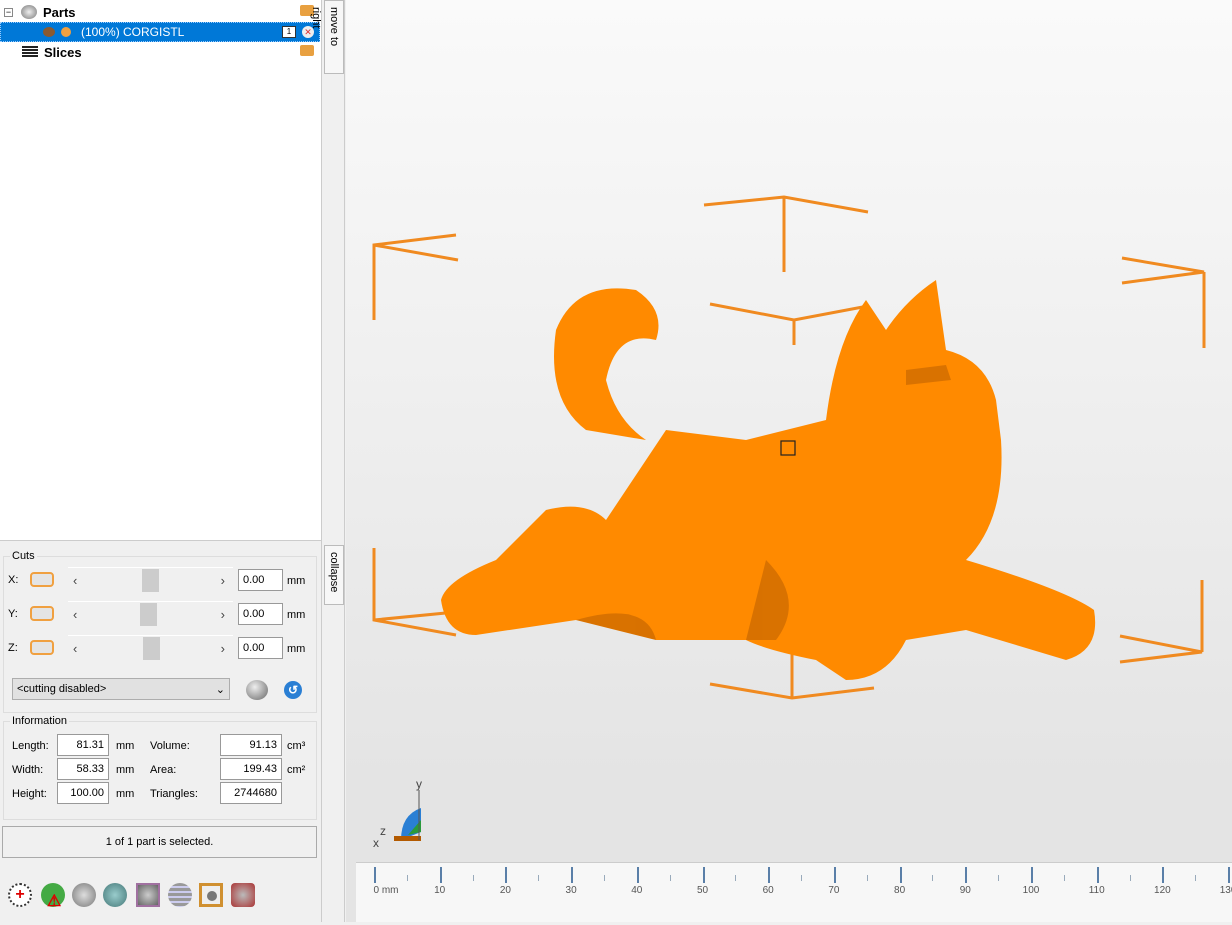  Describe the element at coordinates (440, 890) in the screenshot. I see `ruler-label: 10` at that location.